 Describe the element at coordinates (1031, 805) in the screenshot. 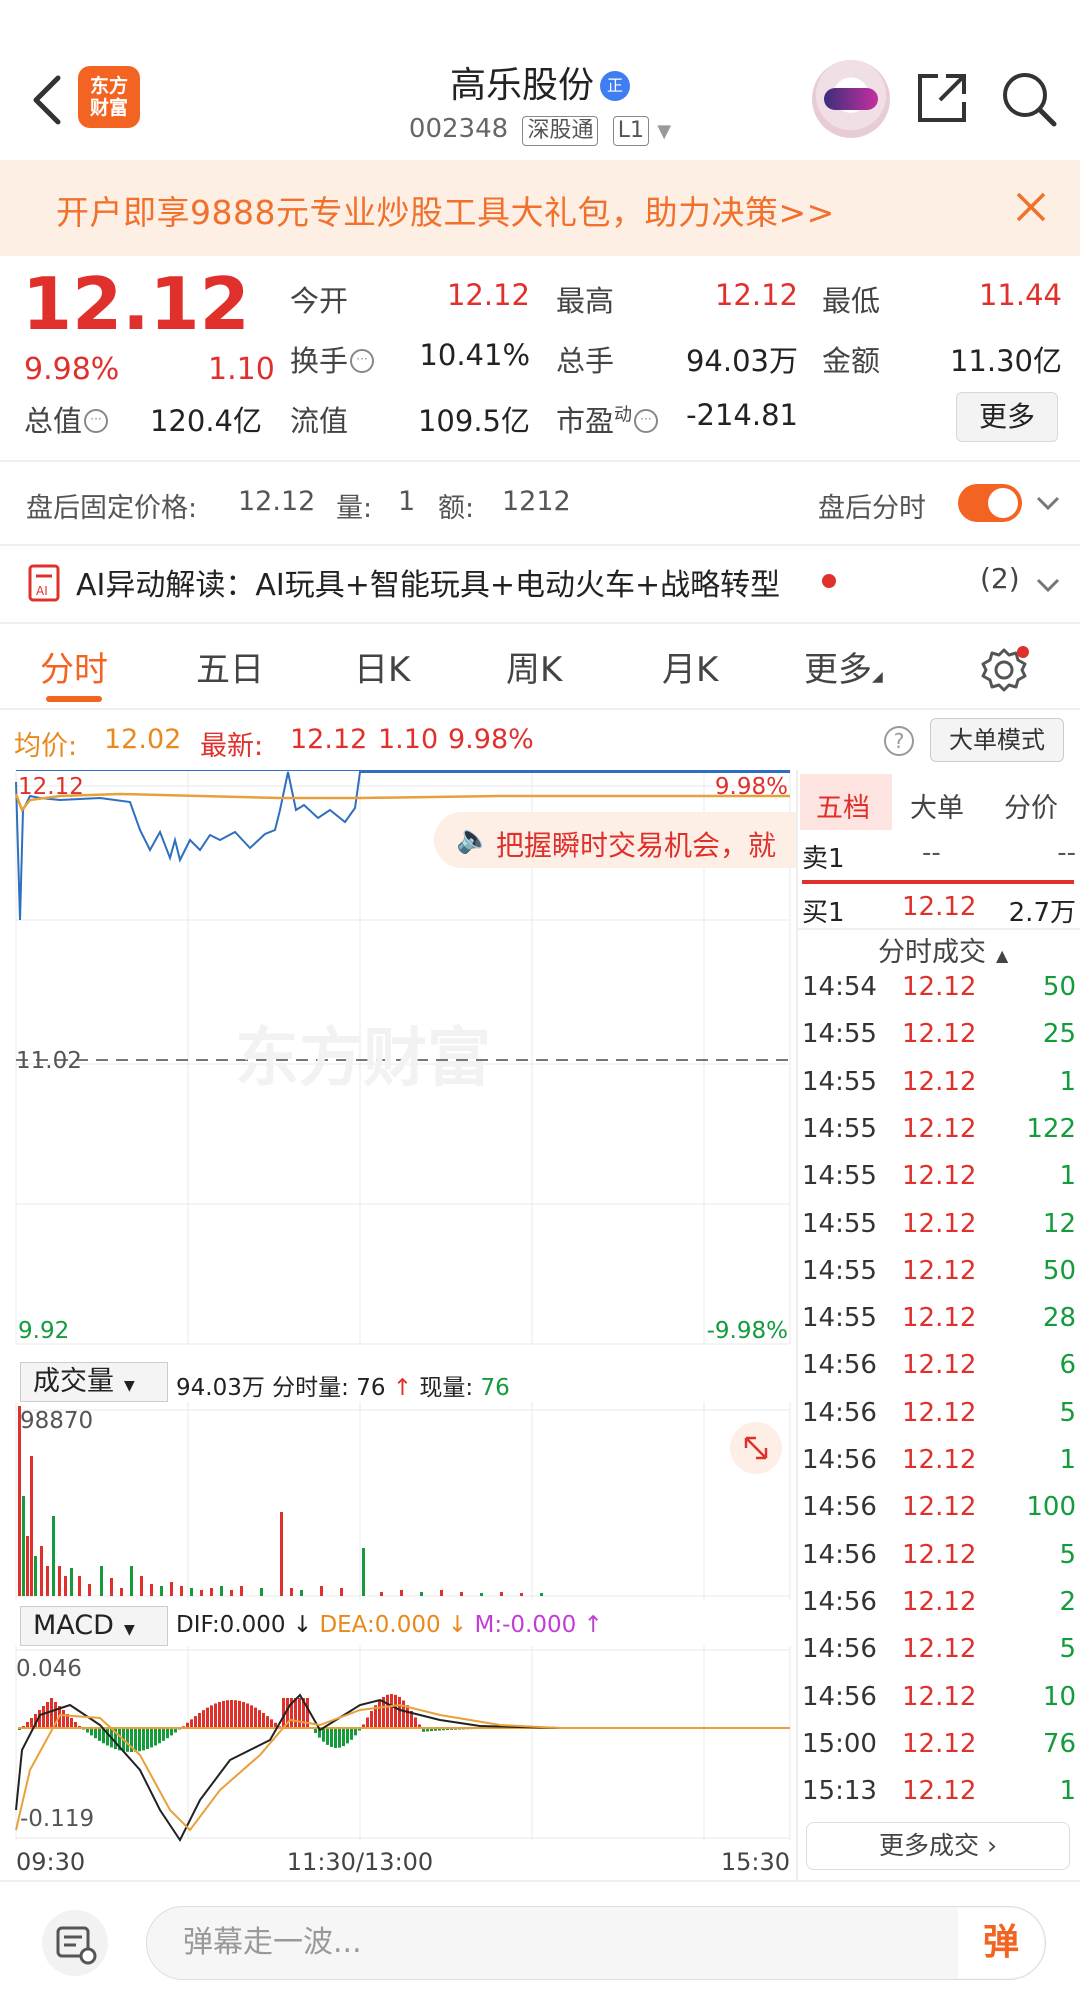

I see `side-tab-price-dist: 分价` at that location.